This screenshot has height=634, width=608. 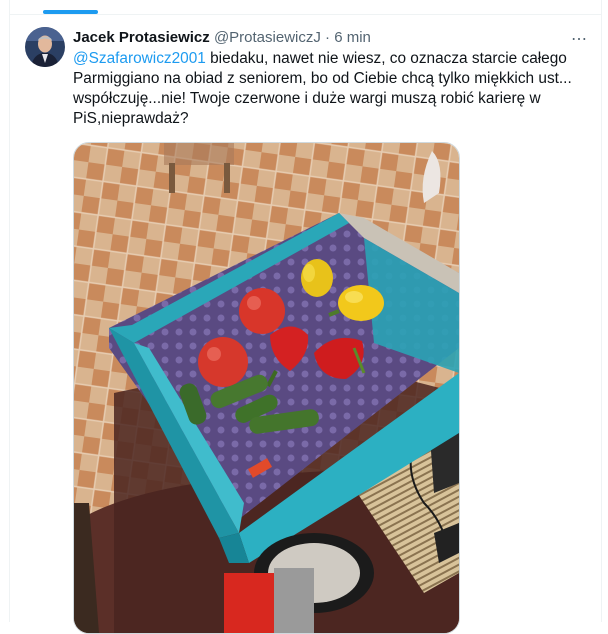 What do you see at coordinates (352, 37) in the screenshot?
I see `timestamp: 6 min` at bounding box center [352, 37].